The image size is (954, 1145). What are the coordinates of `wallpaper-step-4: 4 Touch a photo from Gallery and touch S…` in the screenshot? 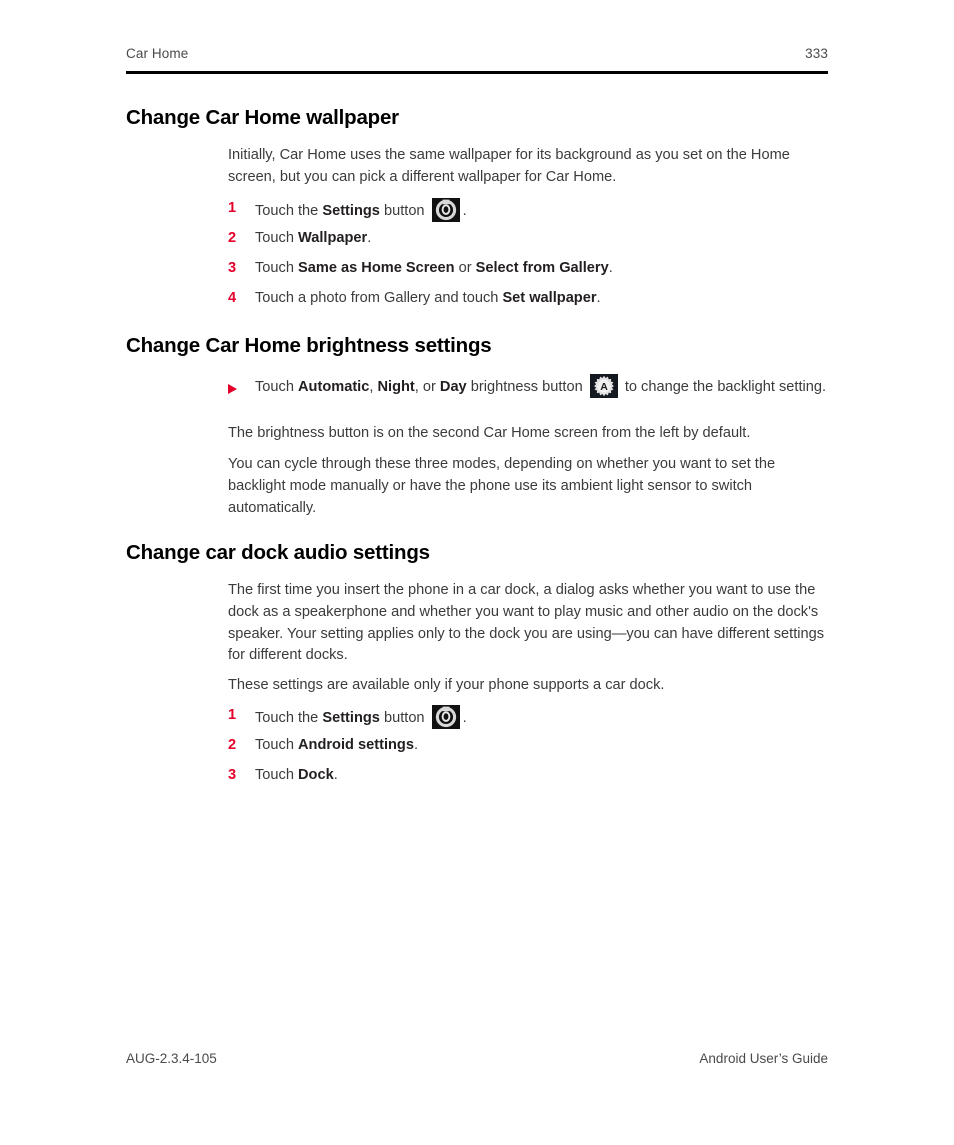 It's located at (528, 299).